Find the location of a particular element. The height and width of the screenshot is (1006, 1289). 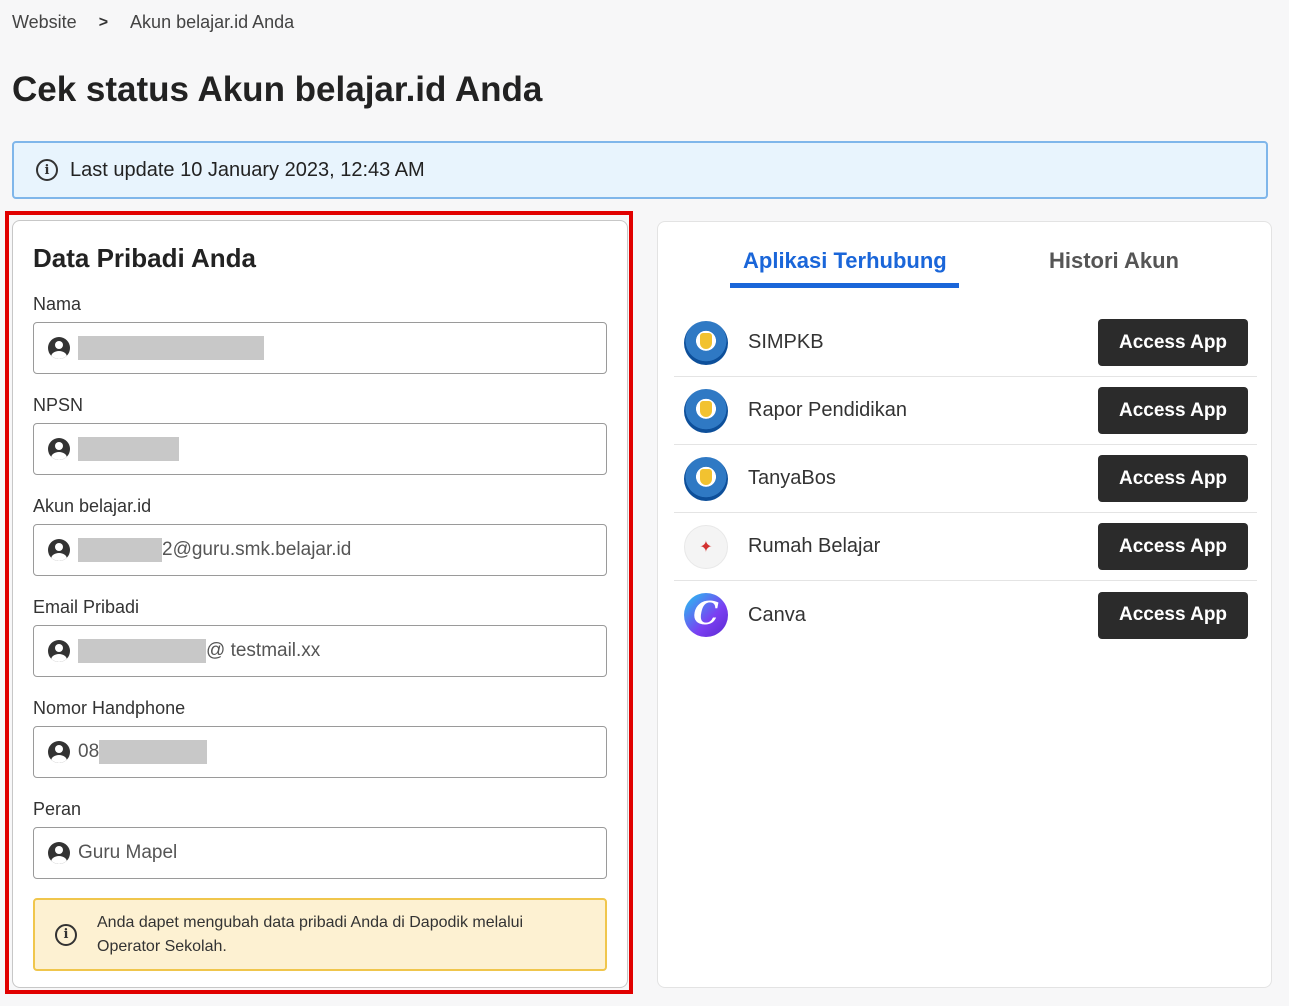

access-app-button-rapor: Access App is located at coordinates (1173, 410).